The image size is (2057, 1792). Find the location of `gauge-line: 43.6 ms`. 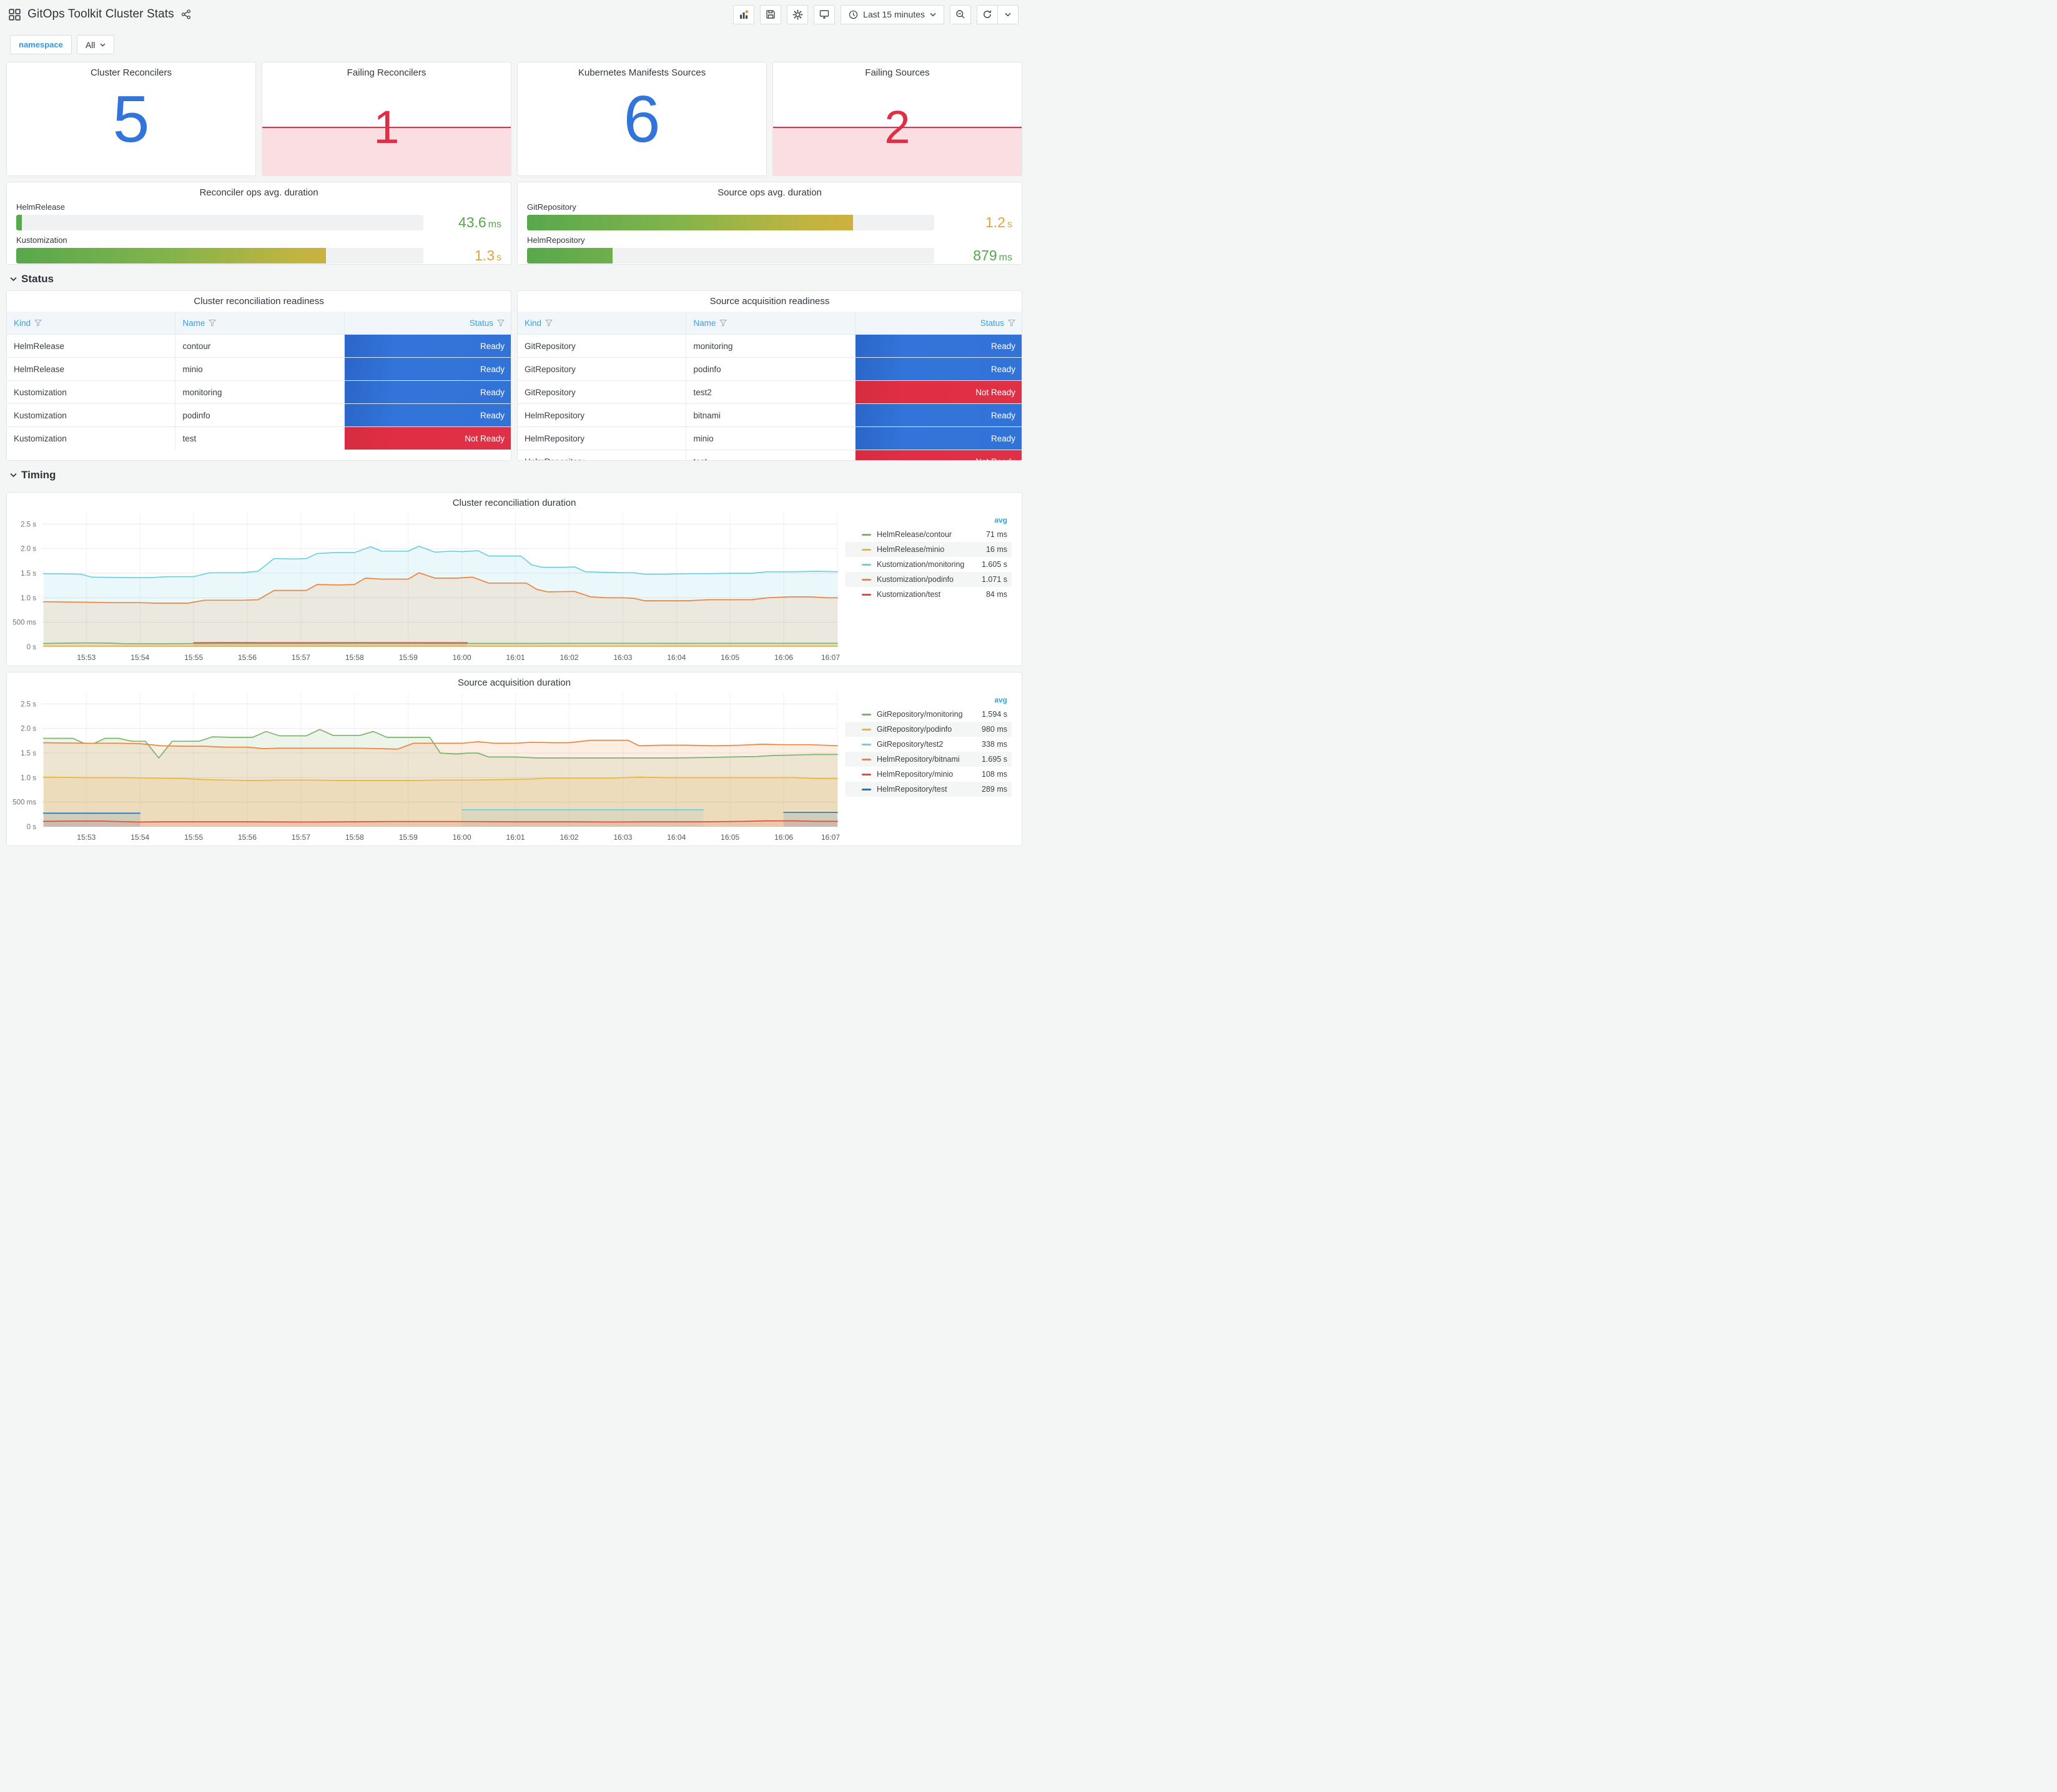

gauge-line: 43.6 ms is located at coordinates (258, 222).